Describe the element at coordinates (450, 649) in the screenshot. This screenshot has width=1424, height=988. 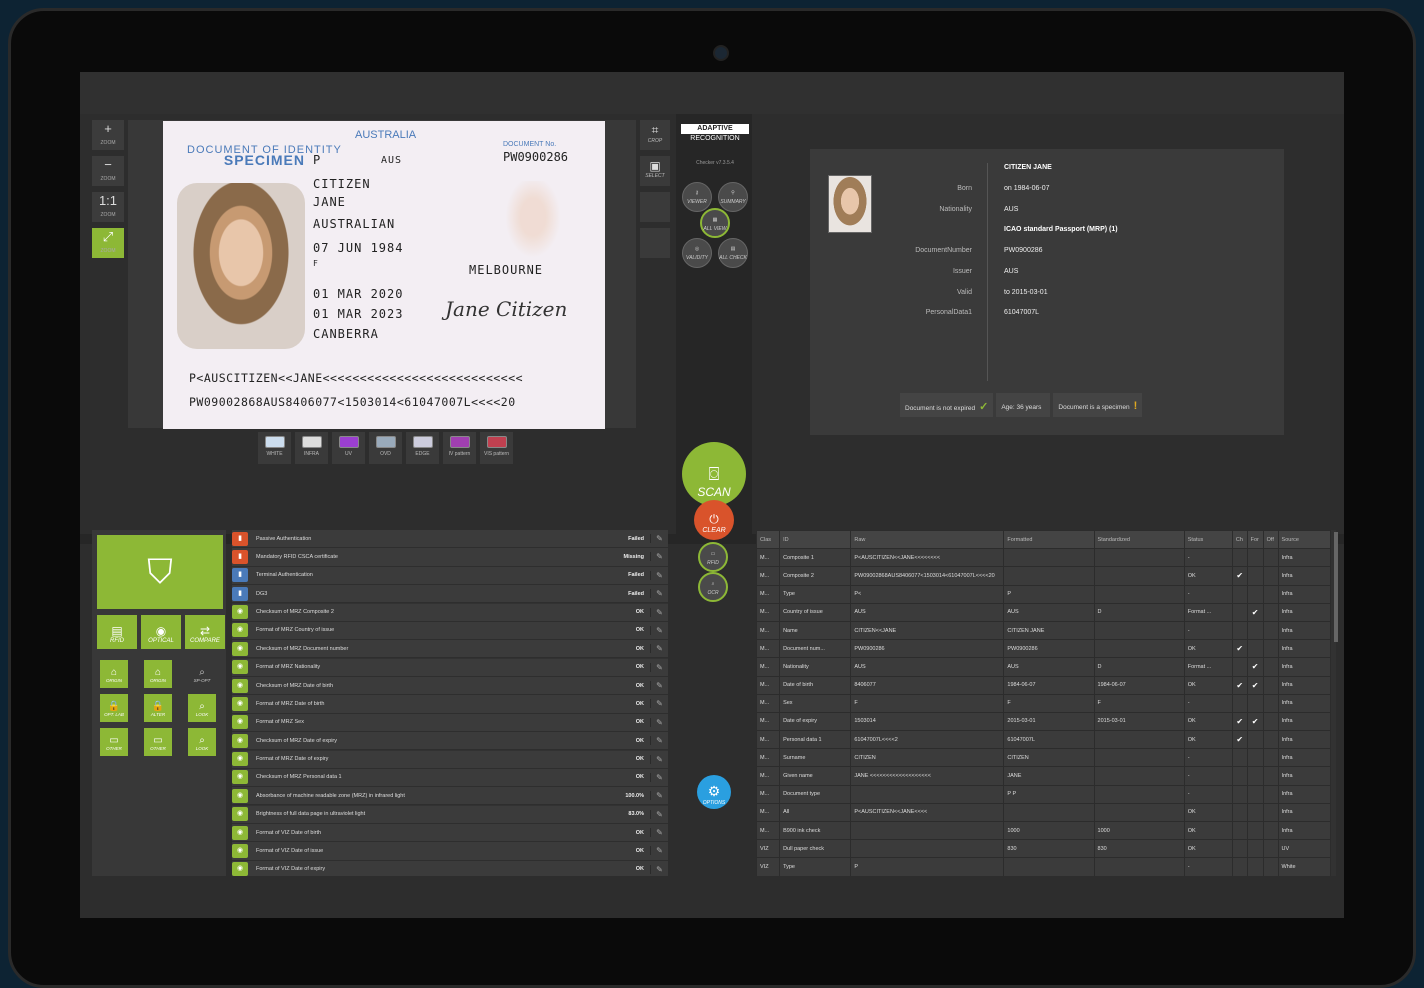
I see `check-row: ◉ Checksum of MRZ Document number OK ✎` at that location.